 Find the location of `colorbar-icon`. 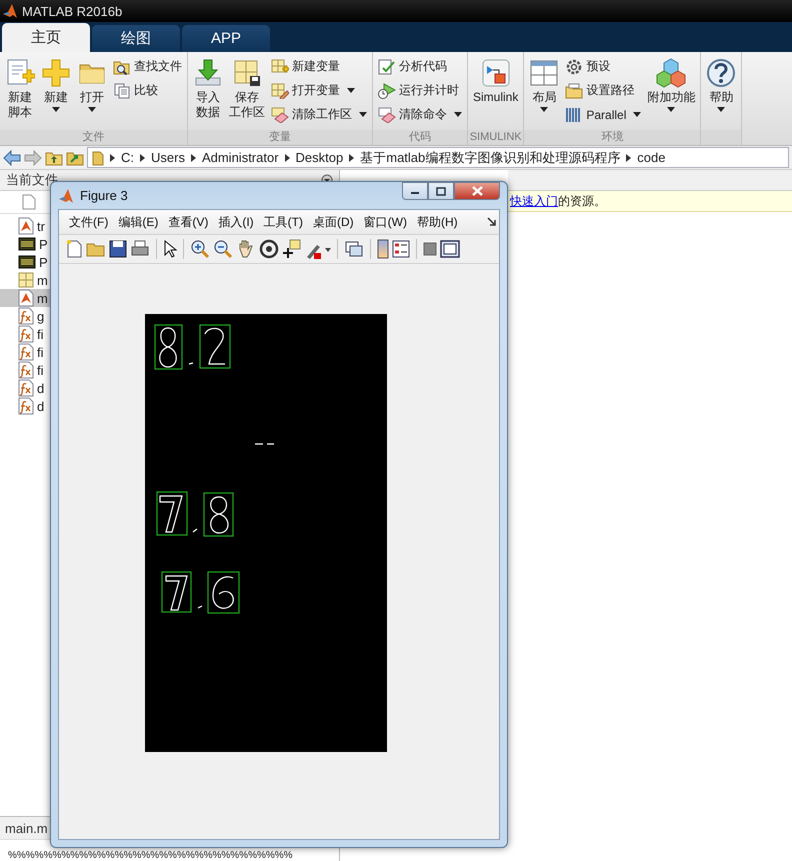

colorbar-icon is located at coordinates (383, 249).